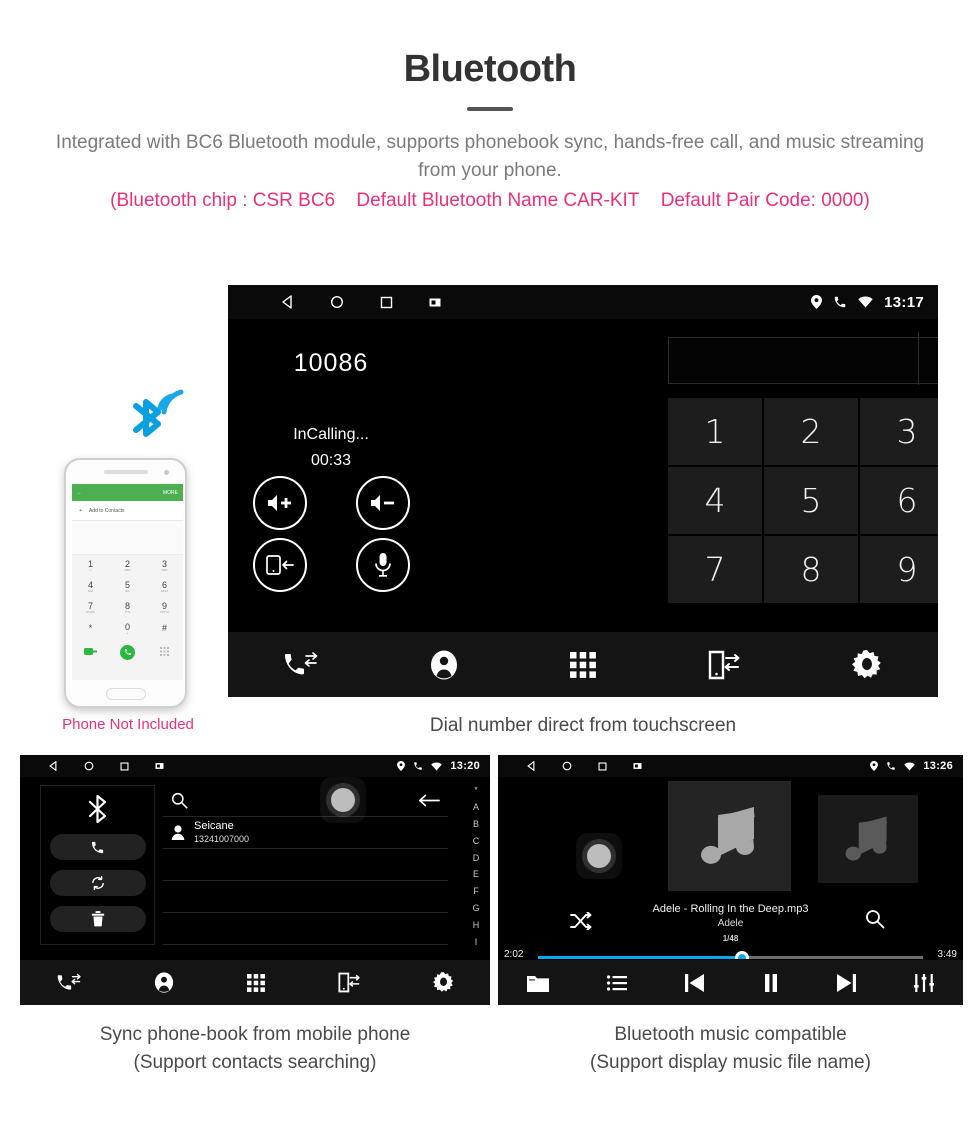 The image size is (980, 1139). Describe the element at coordinates (90, 565) in the screenshot. I see `phone-key-1: 1 ∞` at that location.